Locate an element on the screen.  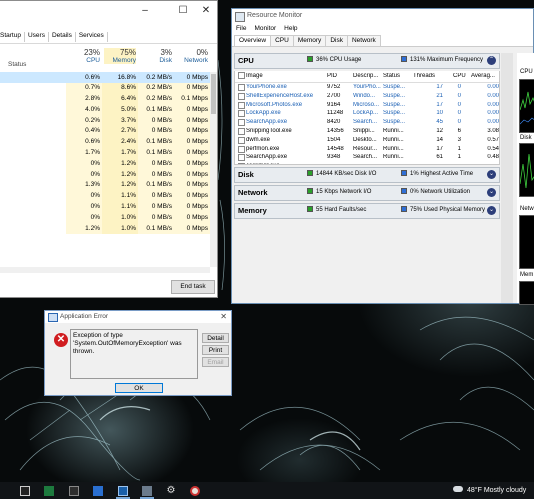
menu-monitor: Monitor is located at coordinates (265, 29).